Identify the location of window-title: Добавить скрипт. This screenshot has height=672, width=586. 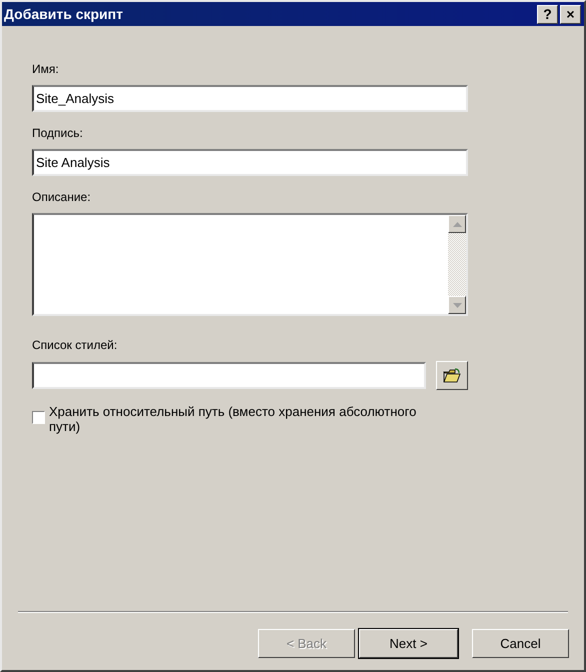
(63, 14).